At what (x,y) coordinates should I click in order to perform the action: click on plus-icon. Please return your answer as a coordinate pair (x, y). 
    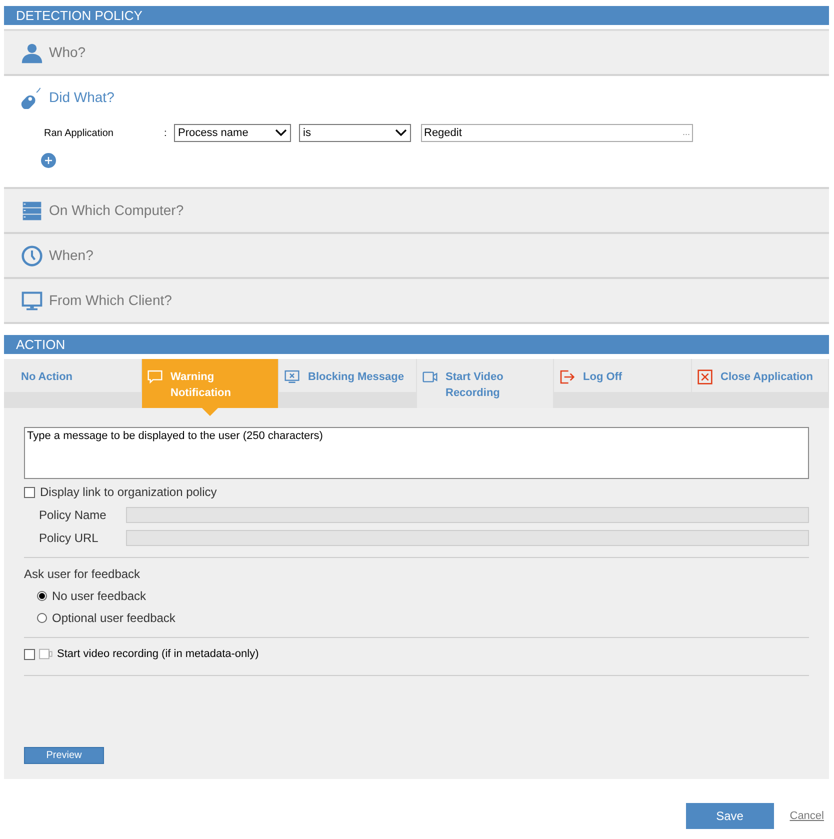
    Looking at the image, I should click on (48, 160).